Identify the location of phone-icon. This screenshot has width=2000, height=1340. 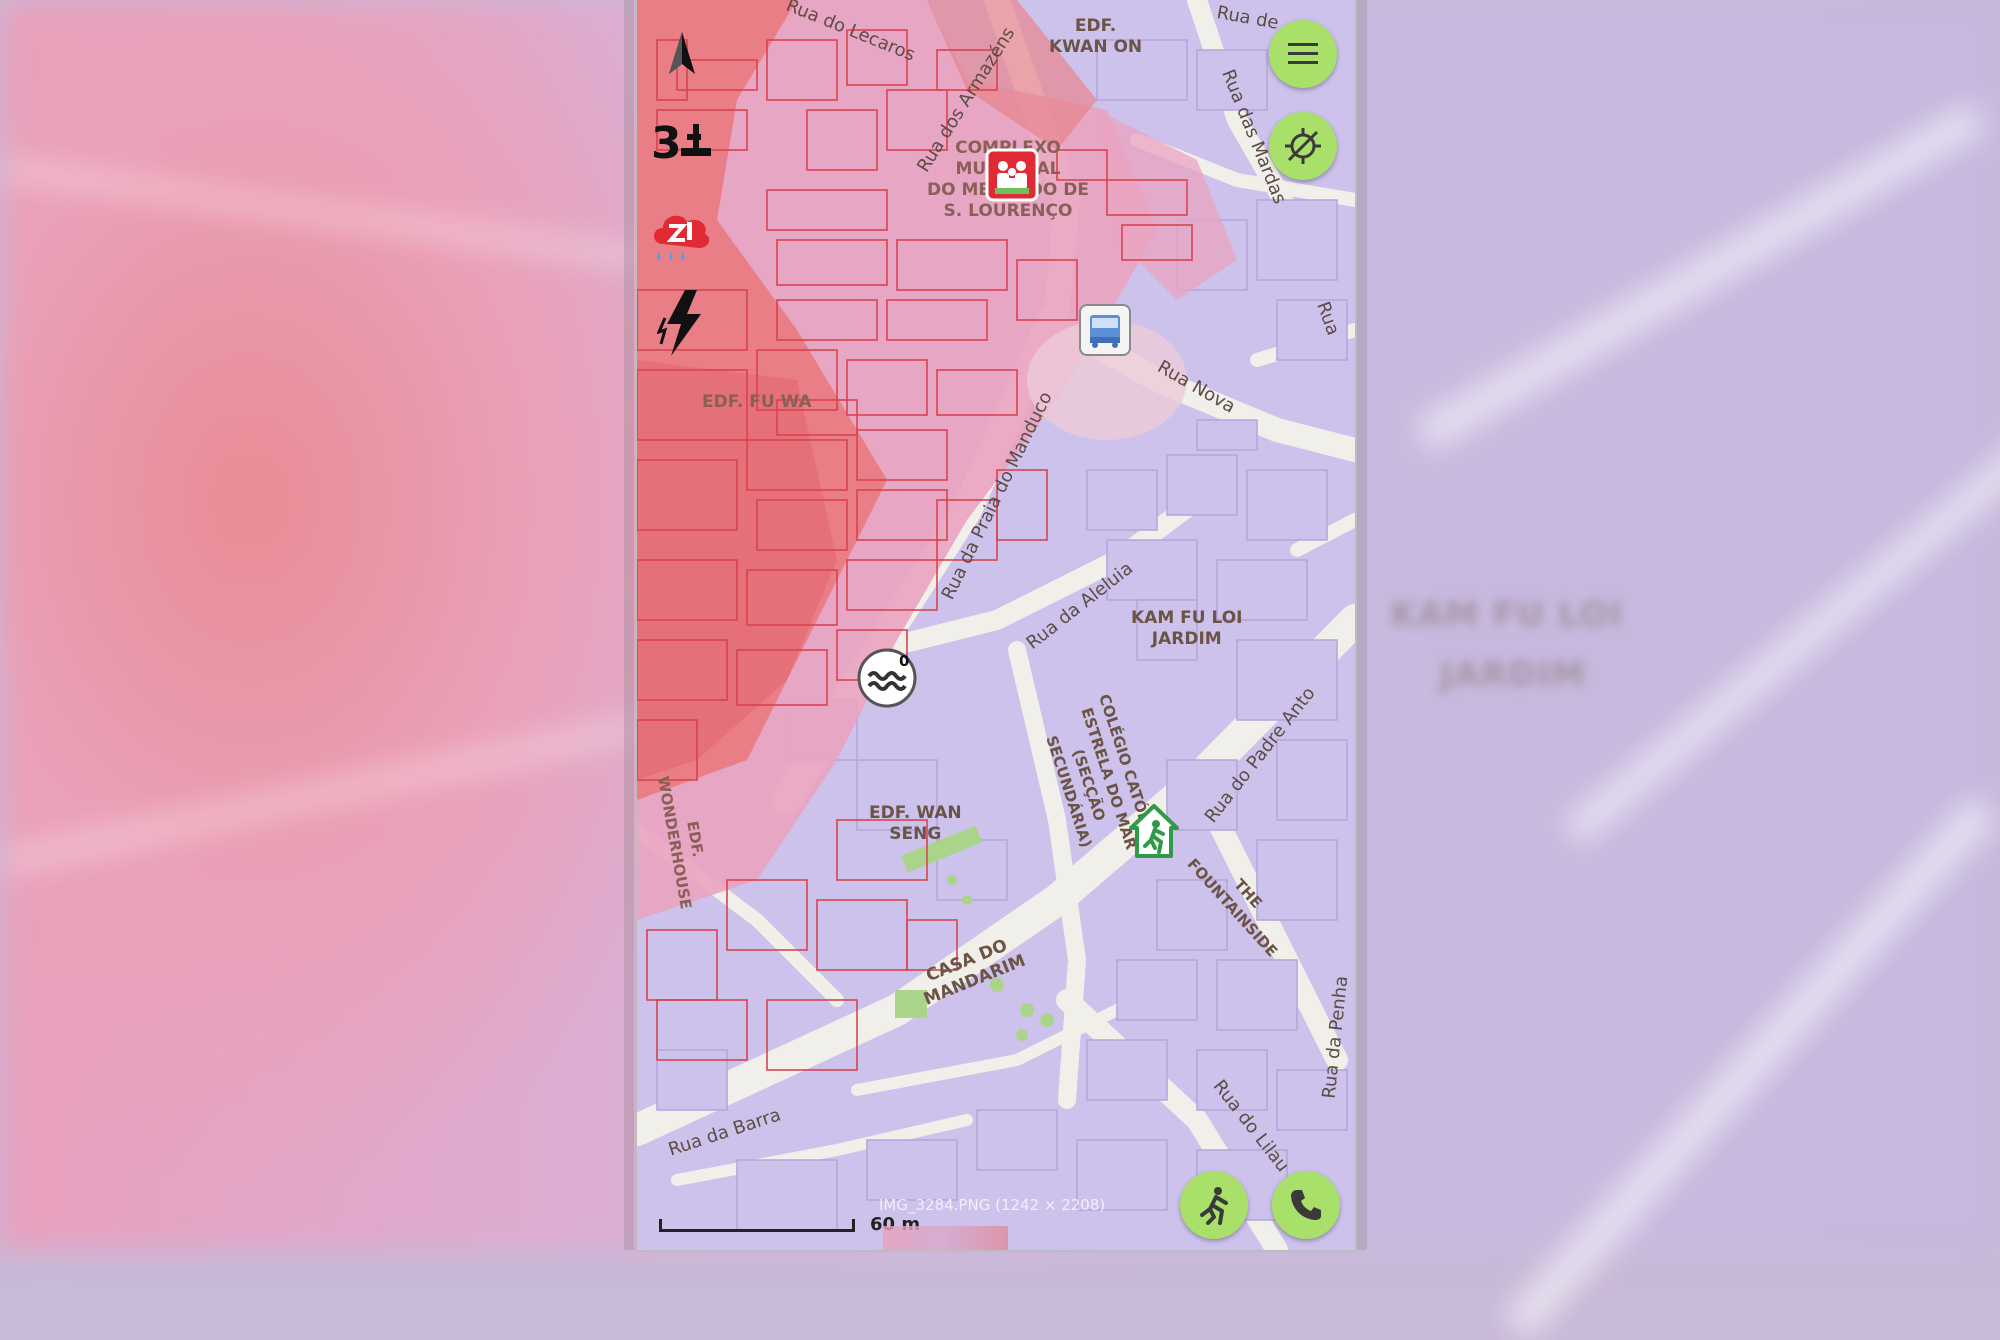
(1306, 1205).